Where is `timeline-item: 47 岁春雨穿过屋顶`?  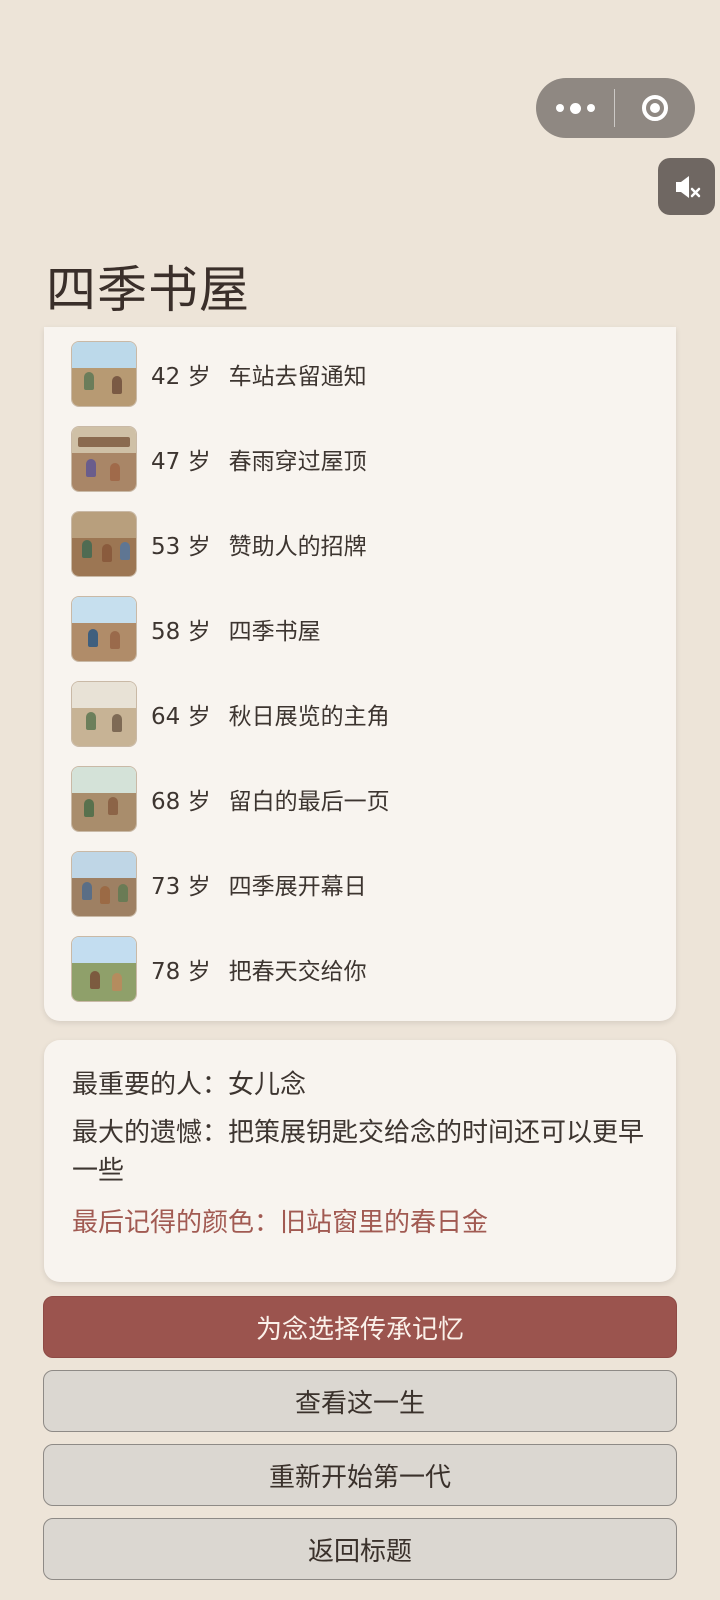 timeline-item: 47 岁春雨穿过屋顶 is located at coordinates (360, 458).